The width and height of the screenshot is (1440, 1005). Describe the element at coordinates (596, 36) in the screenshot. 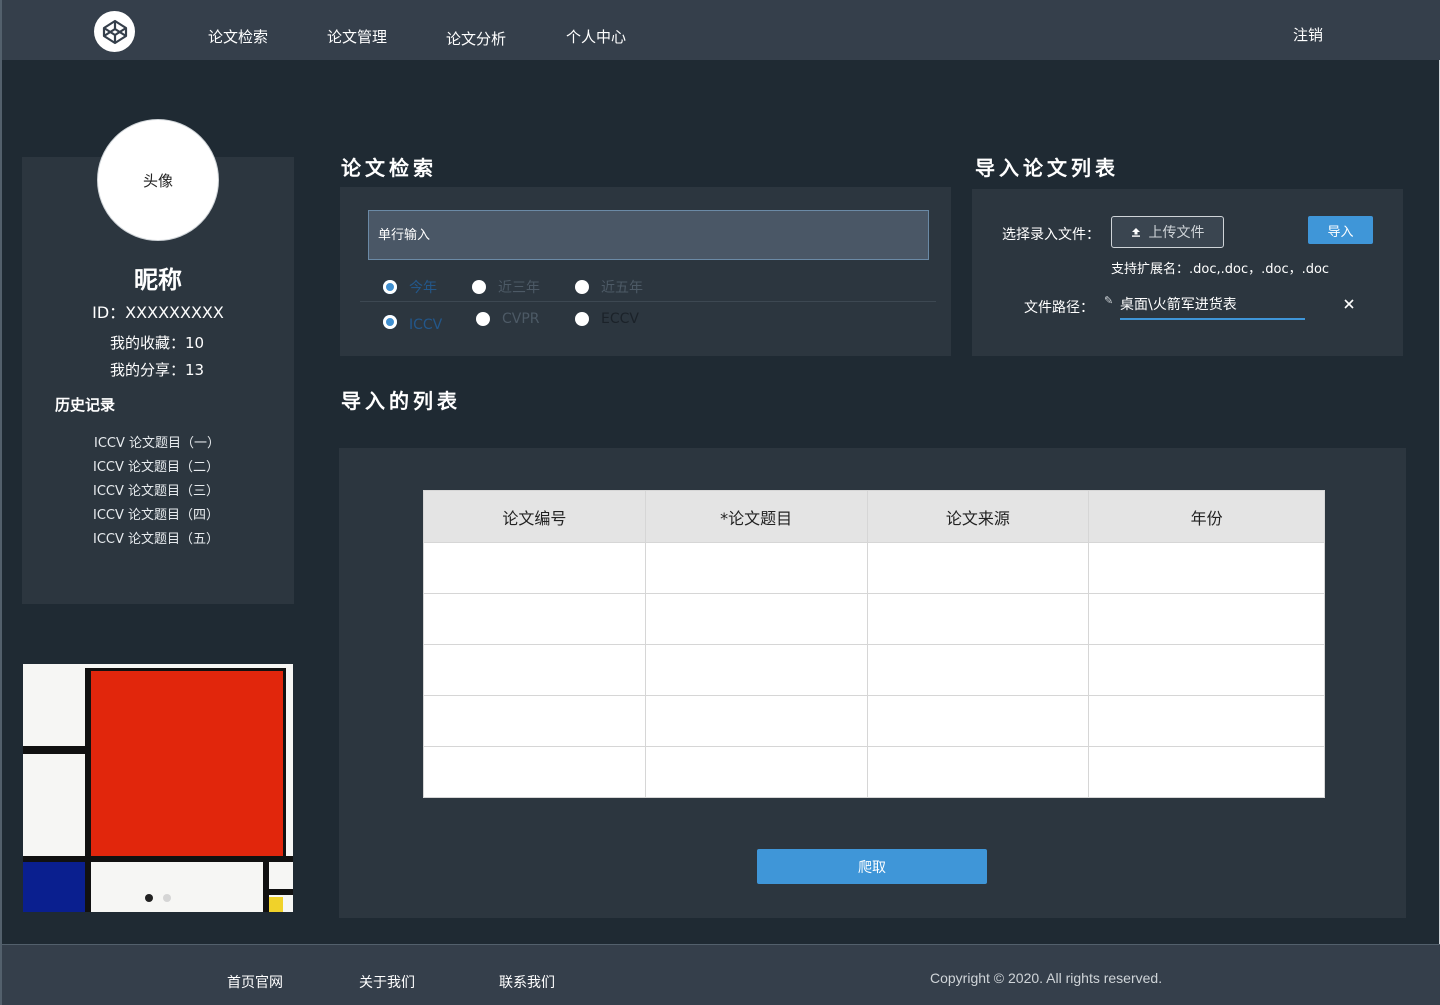

I see `nav-personal-center: 个人中心` at that location.